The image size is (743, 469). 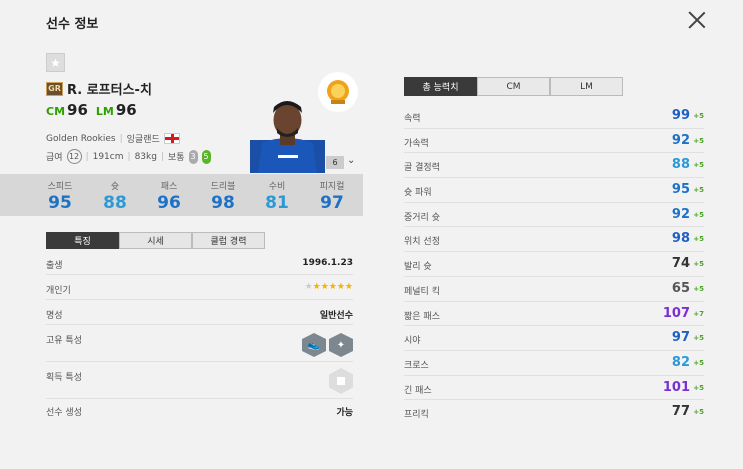 What do you see at coordinates (680, 338) in the screenshot?
I see `attribute-value: 97` at bounding box center [680, 338].